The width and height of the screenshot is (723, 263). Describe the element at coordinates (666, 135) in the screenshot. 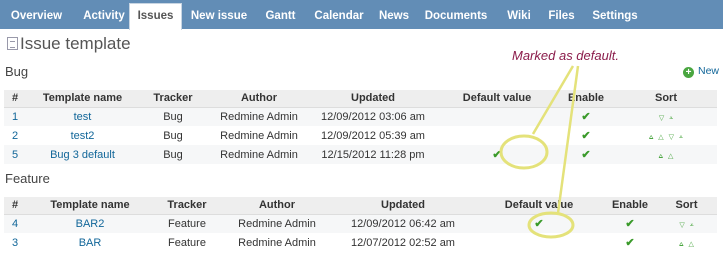

I see `sort-cell: ⩠ △ ▽ ⩡` at that location.